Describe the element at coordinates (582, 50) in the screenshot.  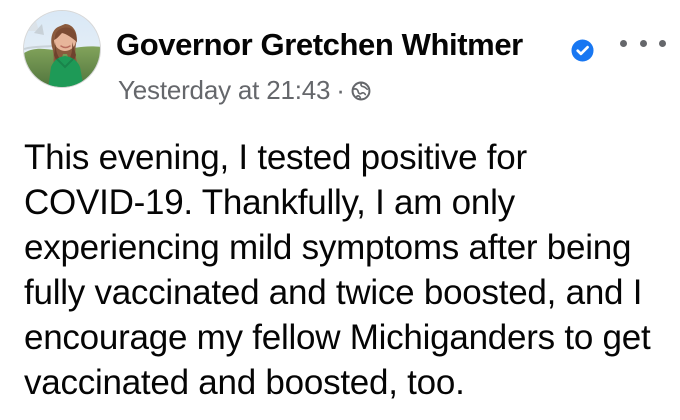
I see `verified-badge-icon` at that location.